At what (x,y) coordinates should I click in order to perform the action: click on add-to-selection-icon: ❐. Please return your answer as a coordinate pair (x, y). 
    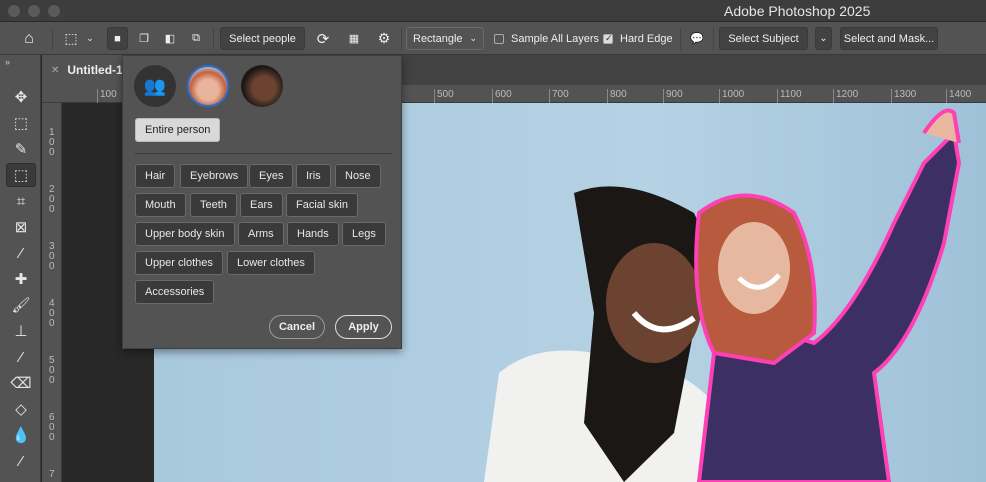
    Looking at the image, I should click on (144, 38).